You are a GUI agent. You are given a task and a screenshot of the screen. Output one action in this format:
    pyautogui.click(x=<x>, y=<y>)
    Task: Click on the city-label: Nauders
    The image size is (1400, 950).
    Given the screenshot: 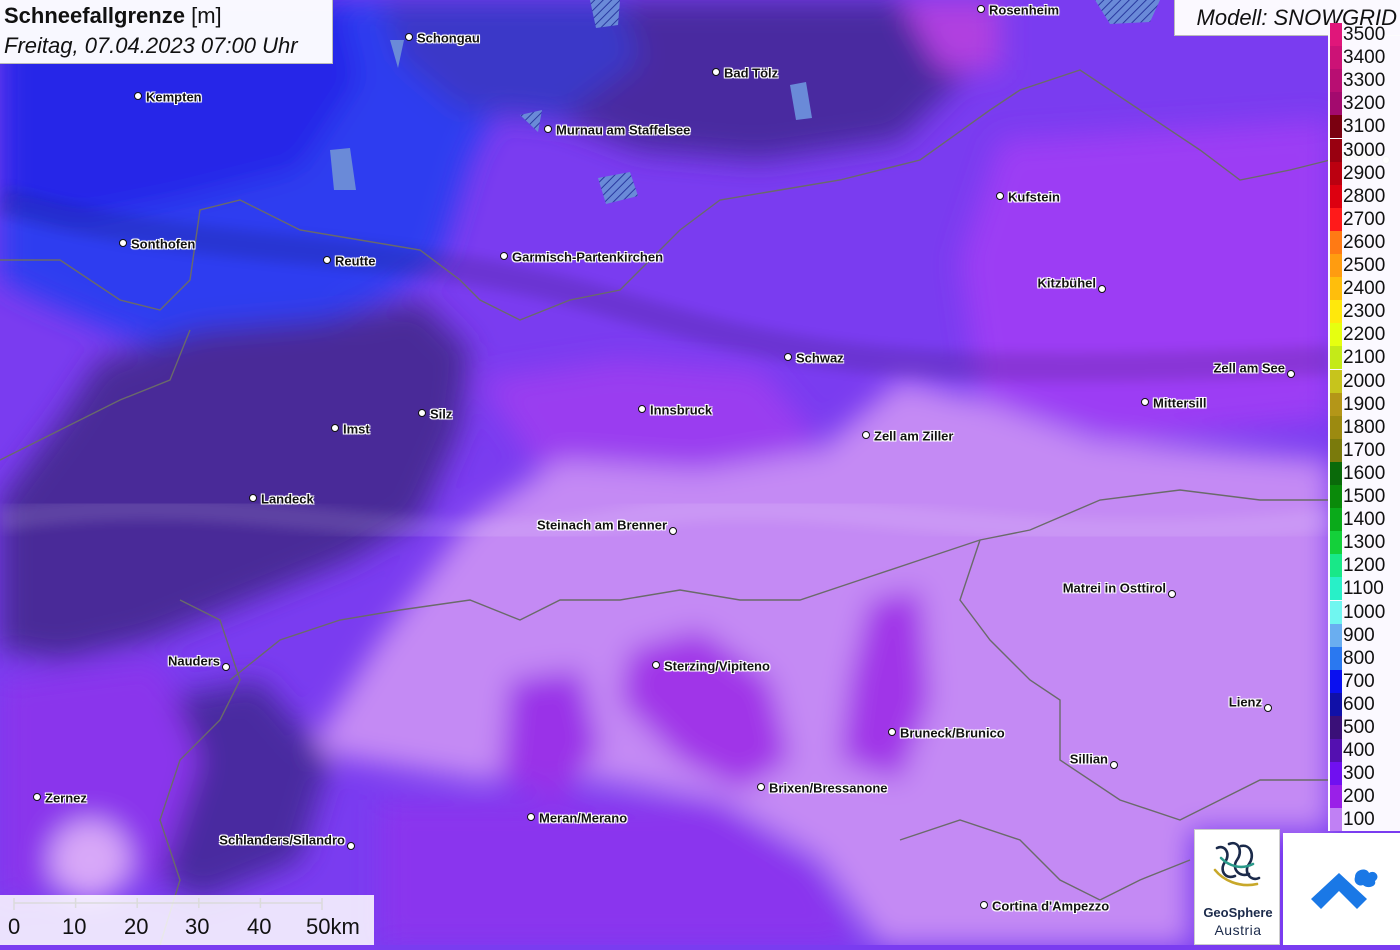 What is the action you would take?
    pyautogui.click(x=193, y=661)
    